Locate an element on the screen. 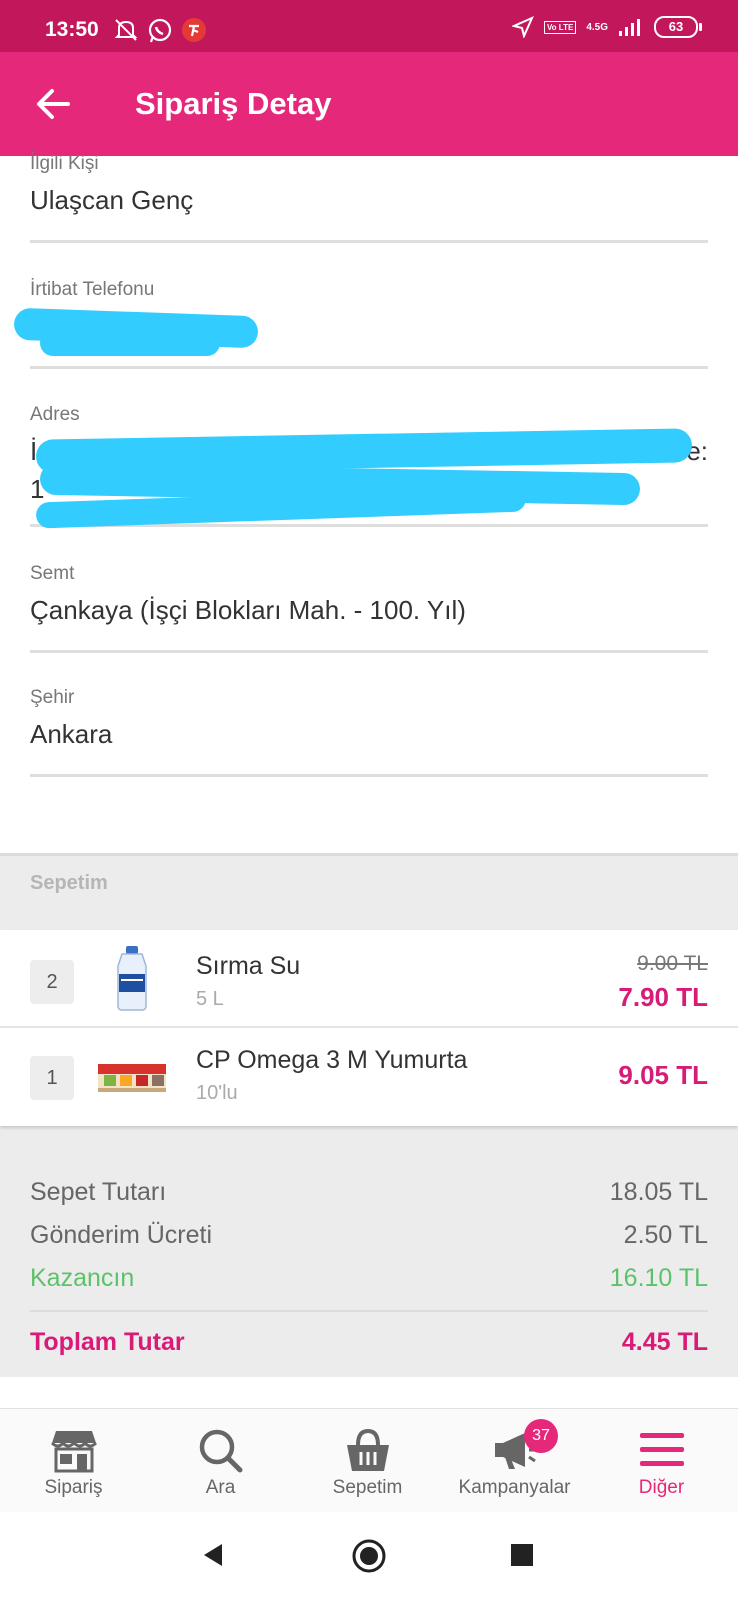 This screenshot has height=1600, width=738. summary-divider is located at coordinates (369, 1311).